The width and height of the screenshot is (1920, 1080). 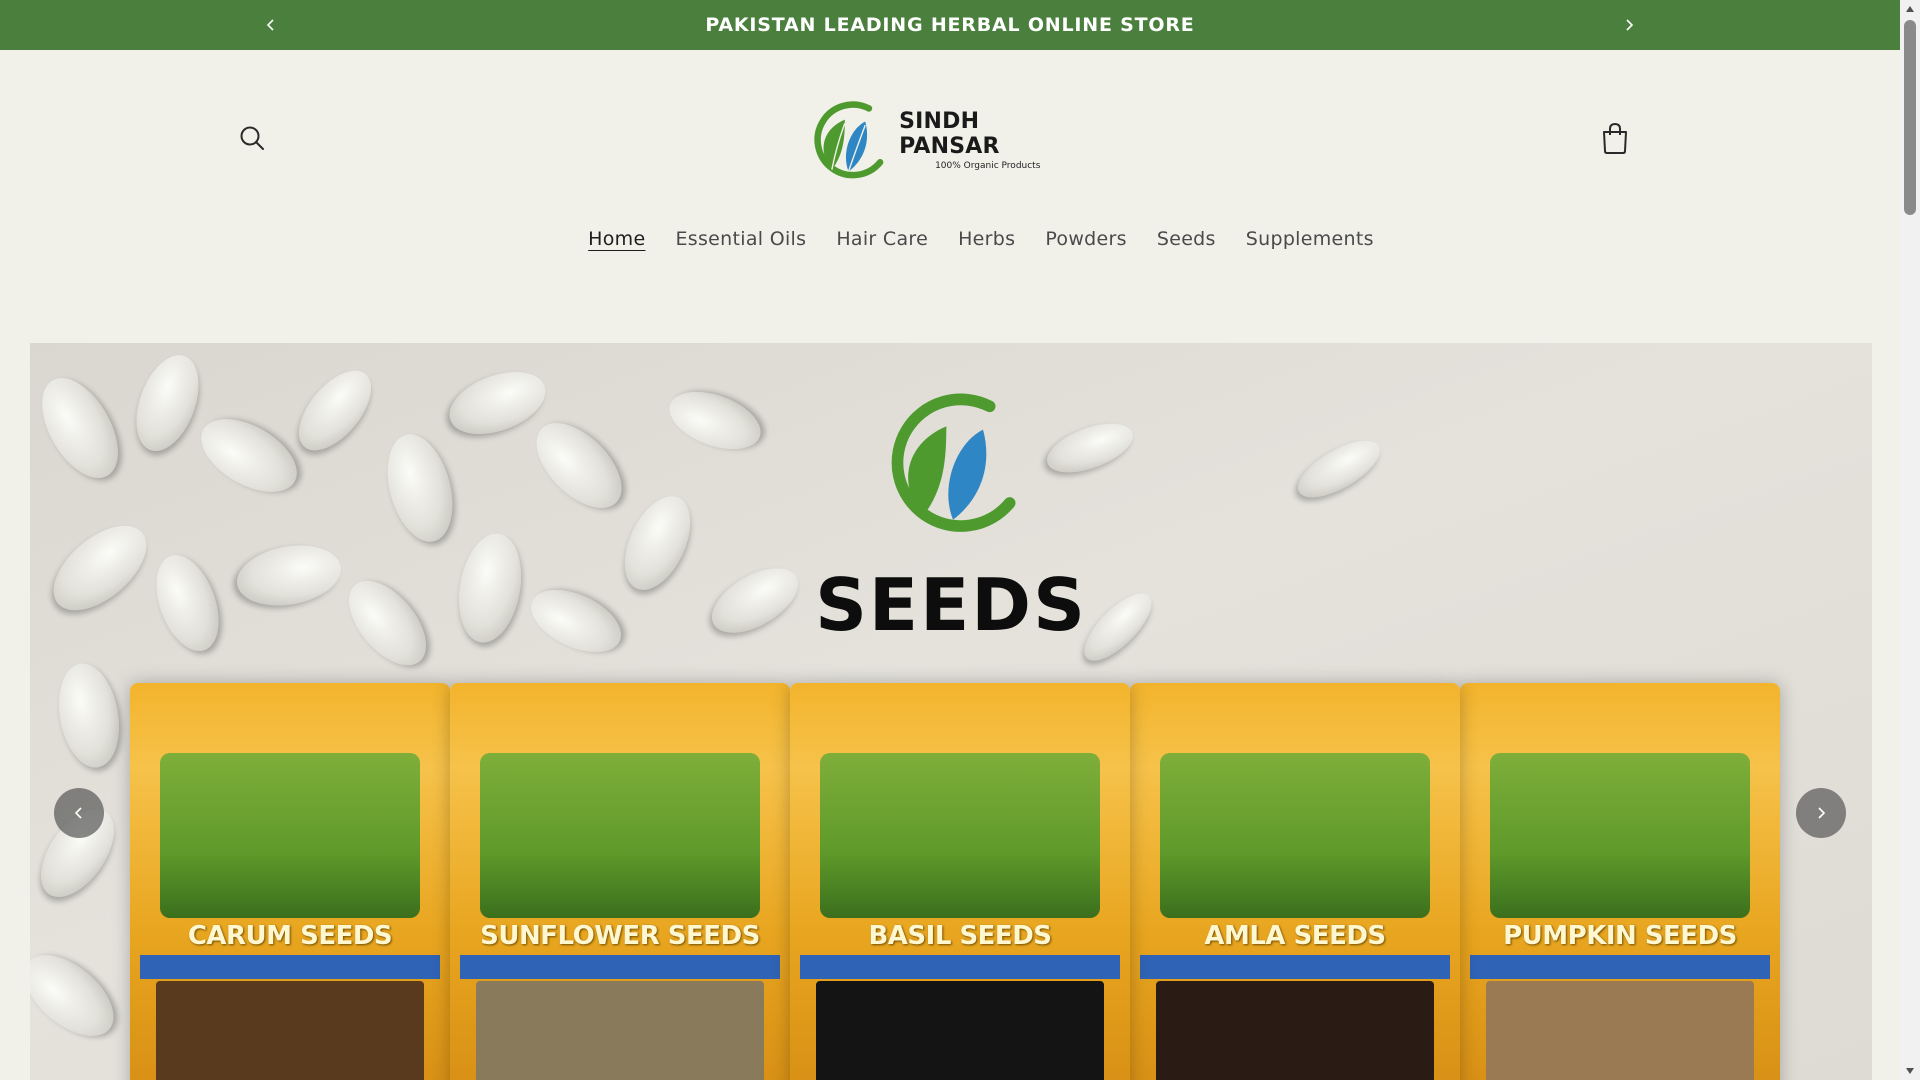 What do you see at coordinates (849, 140) in the screenshot?
I see `leaf-logo-icon` at bounding box center [849, 140].